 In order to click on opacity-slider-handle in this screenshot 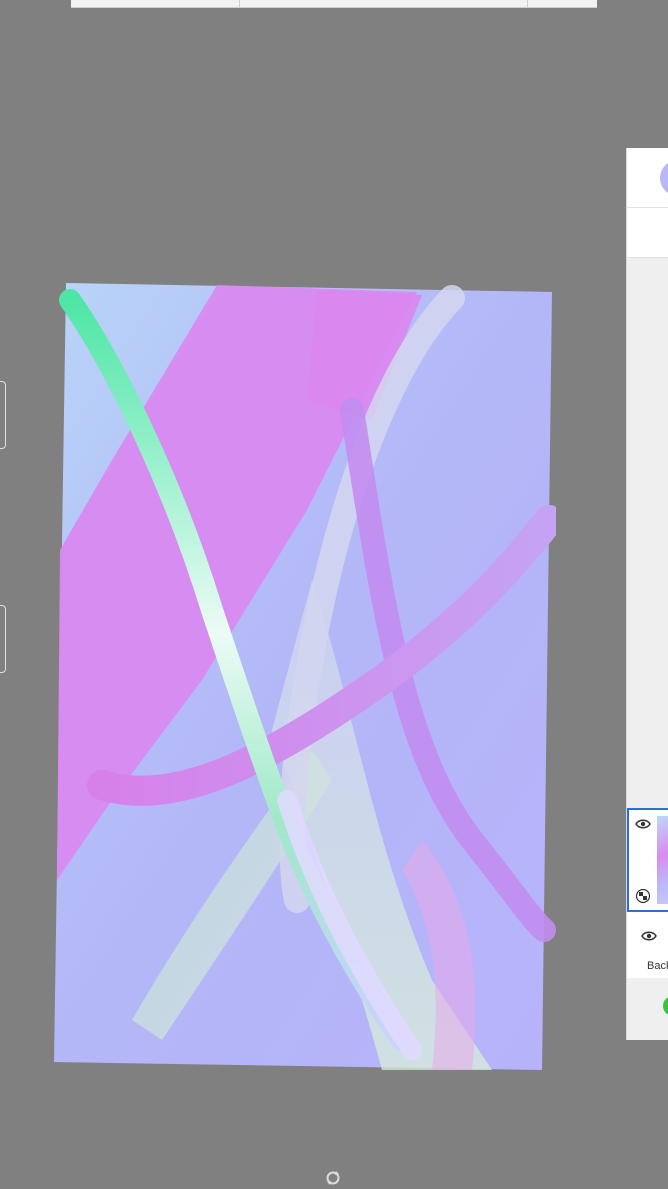, I will do `click(3, 639)`.